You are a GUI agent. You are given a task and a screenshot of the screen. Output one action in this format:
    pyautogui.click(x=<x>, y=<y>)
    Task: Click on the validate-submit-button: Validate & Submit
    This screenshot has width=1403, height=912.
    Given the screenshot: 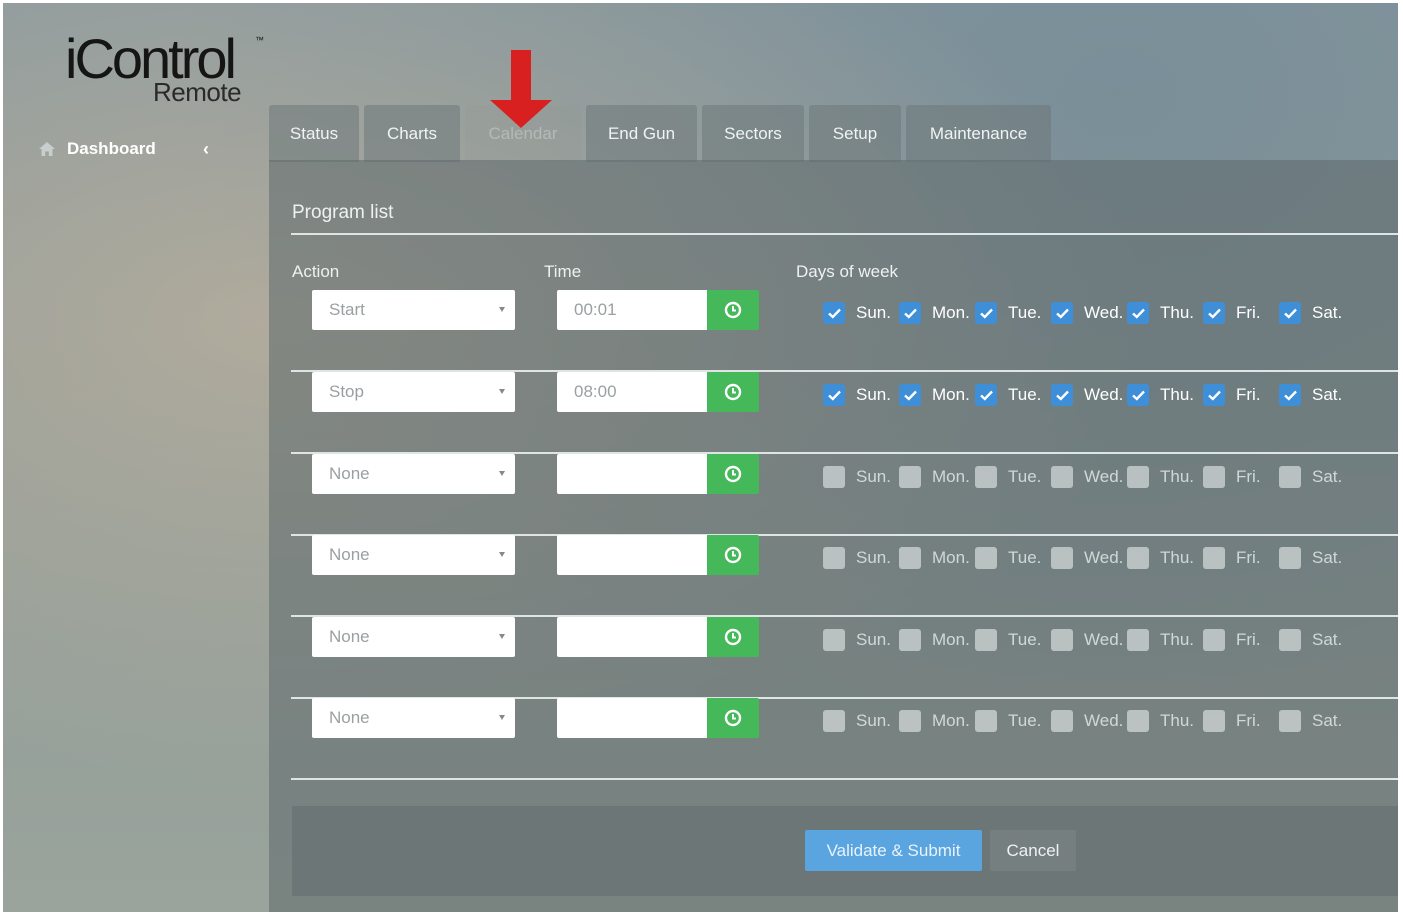 What is the action you would take?
    pyautogui.click(x=893, y=850)
    